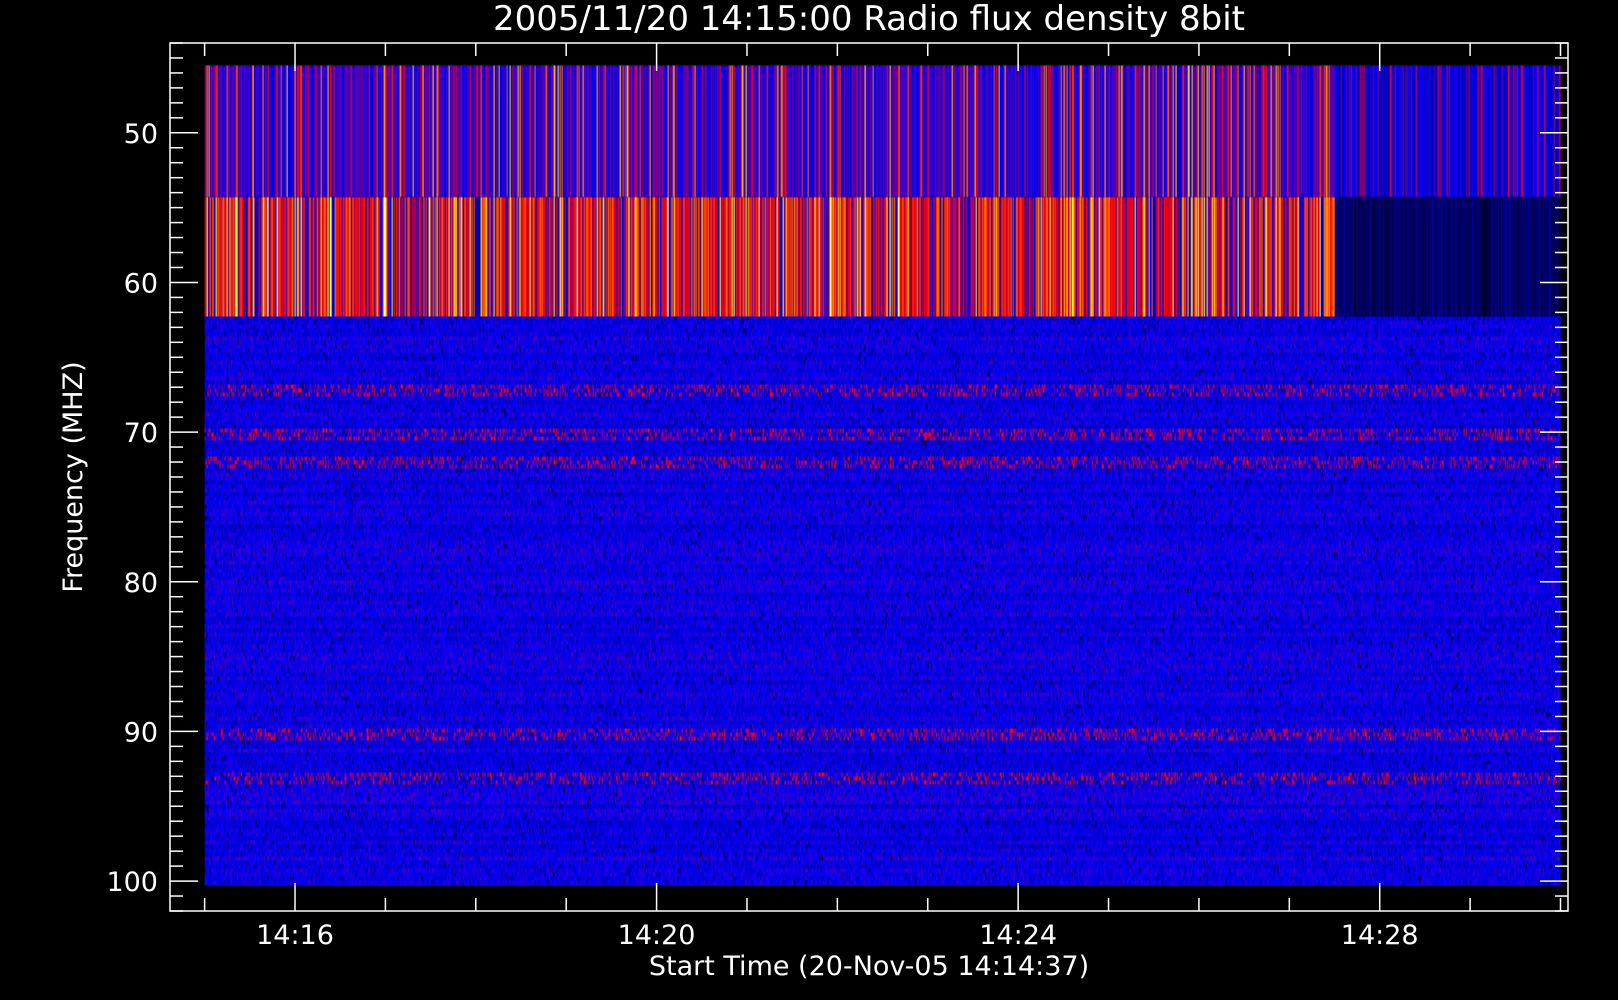 This screenshot has width=1618, height=1000. I want to click on y-axis-label: Frequency (MHZ), so click(73, 476).